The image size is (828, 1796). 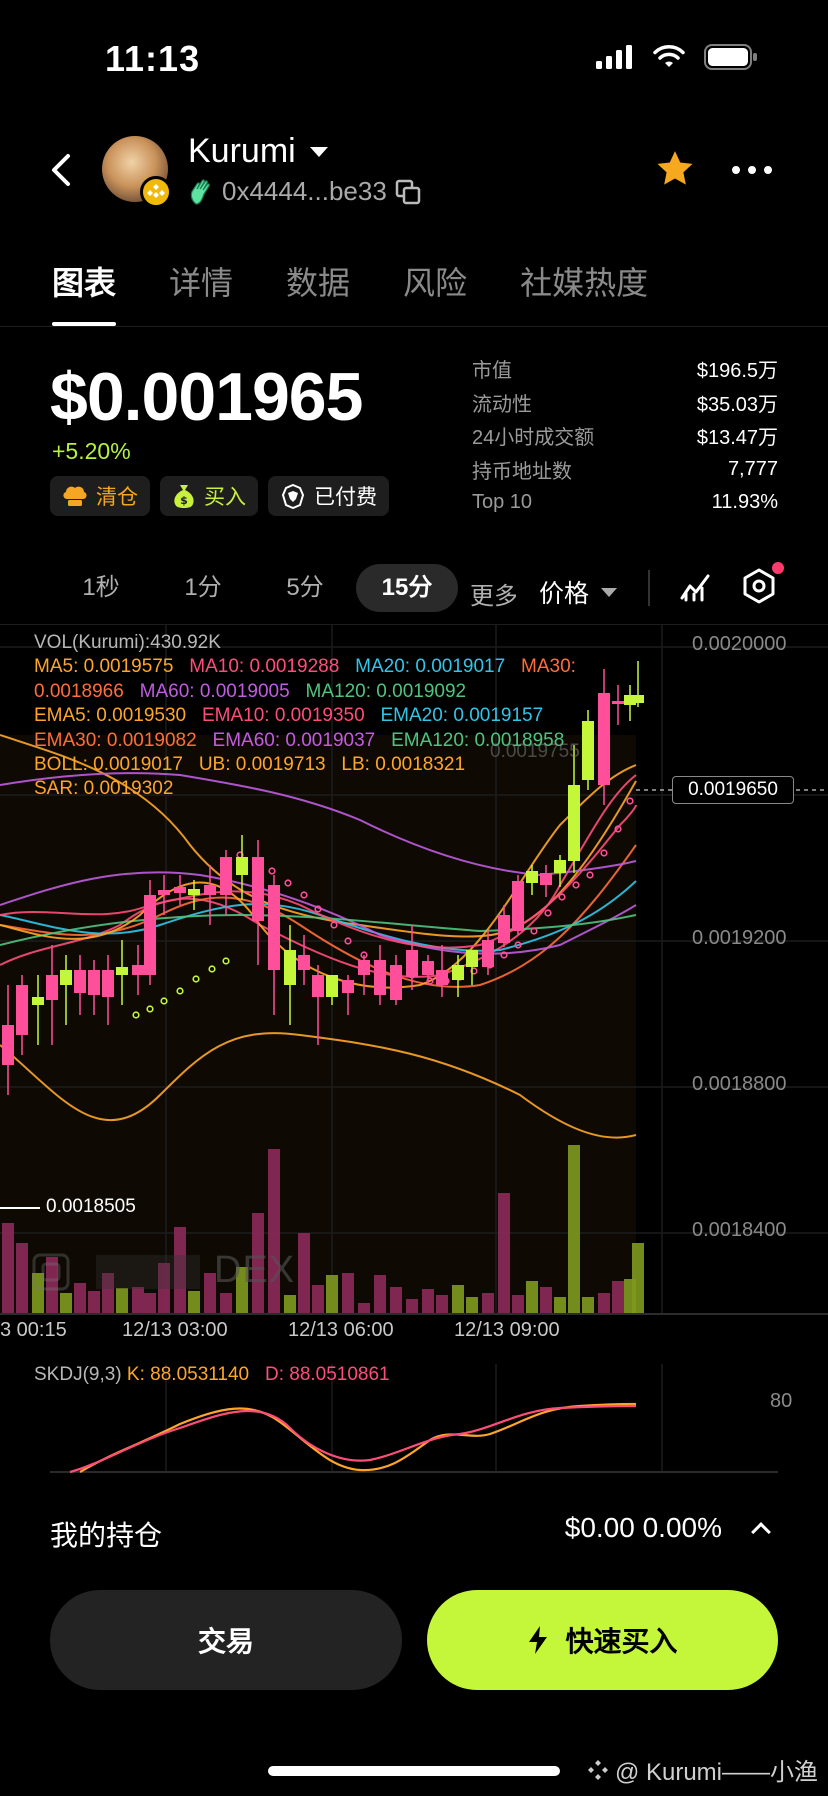 I want to click on lightning-icon, so click(x=538, y=1640).